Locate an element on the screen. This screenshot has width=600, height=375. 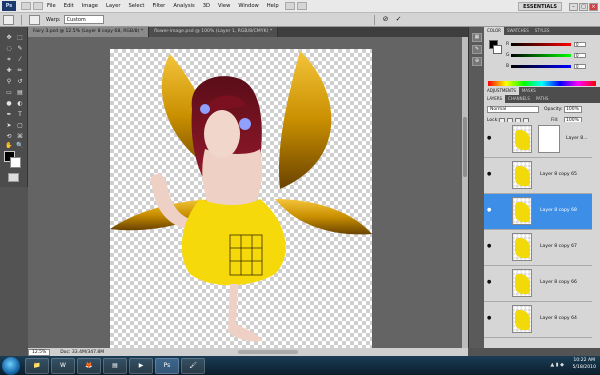
healing-brush-icon: ✚ is located at coordinates (9, 70).